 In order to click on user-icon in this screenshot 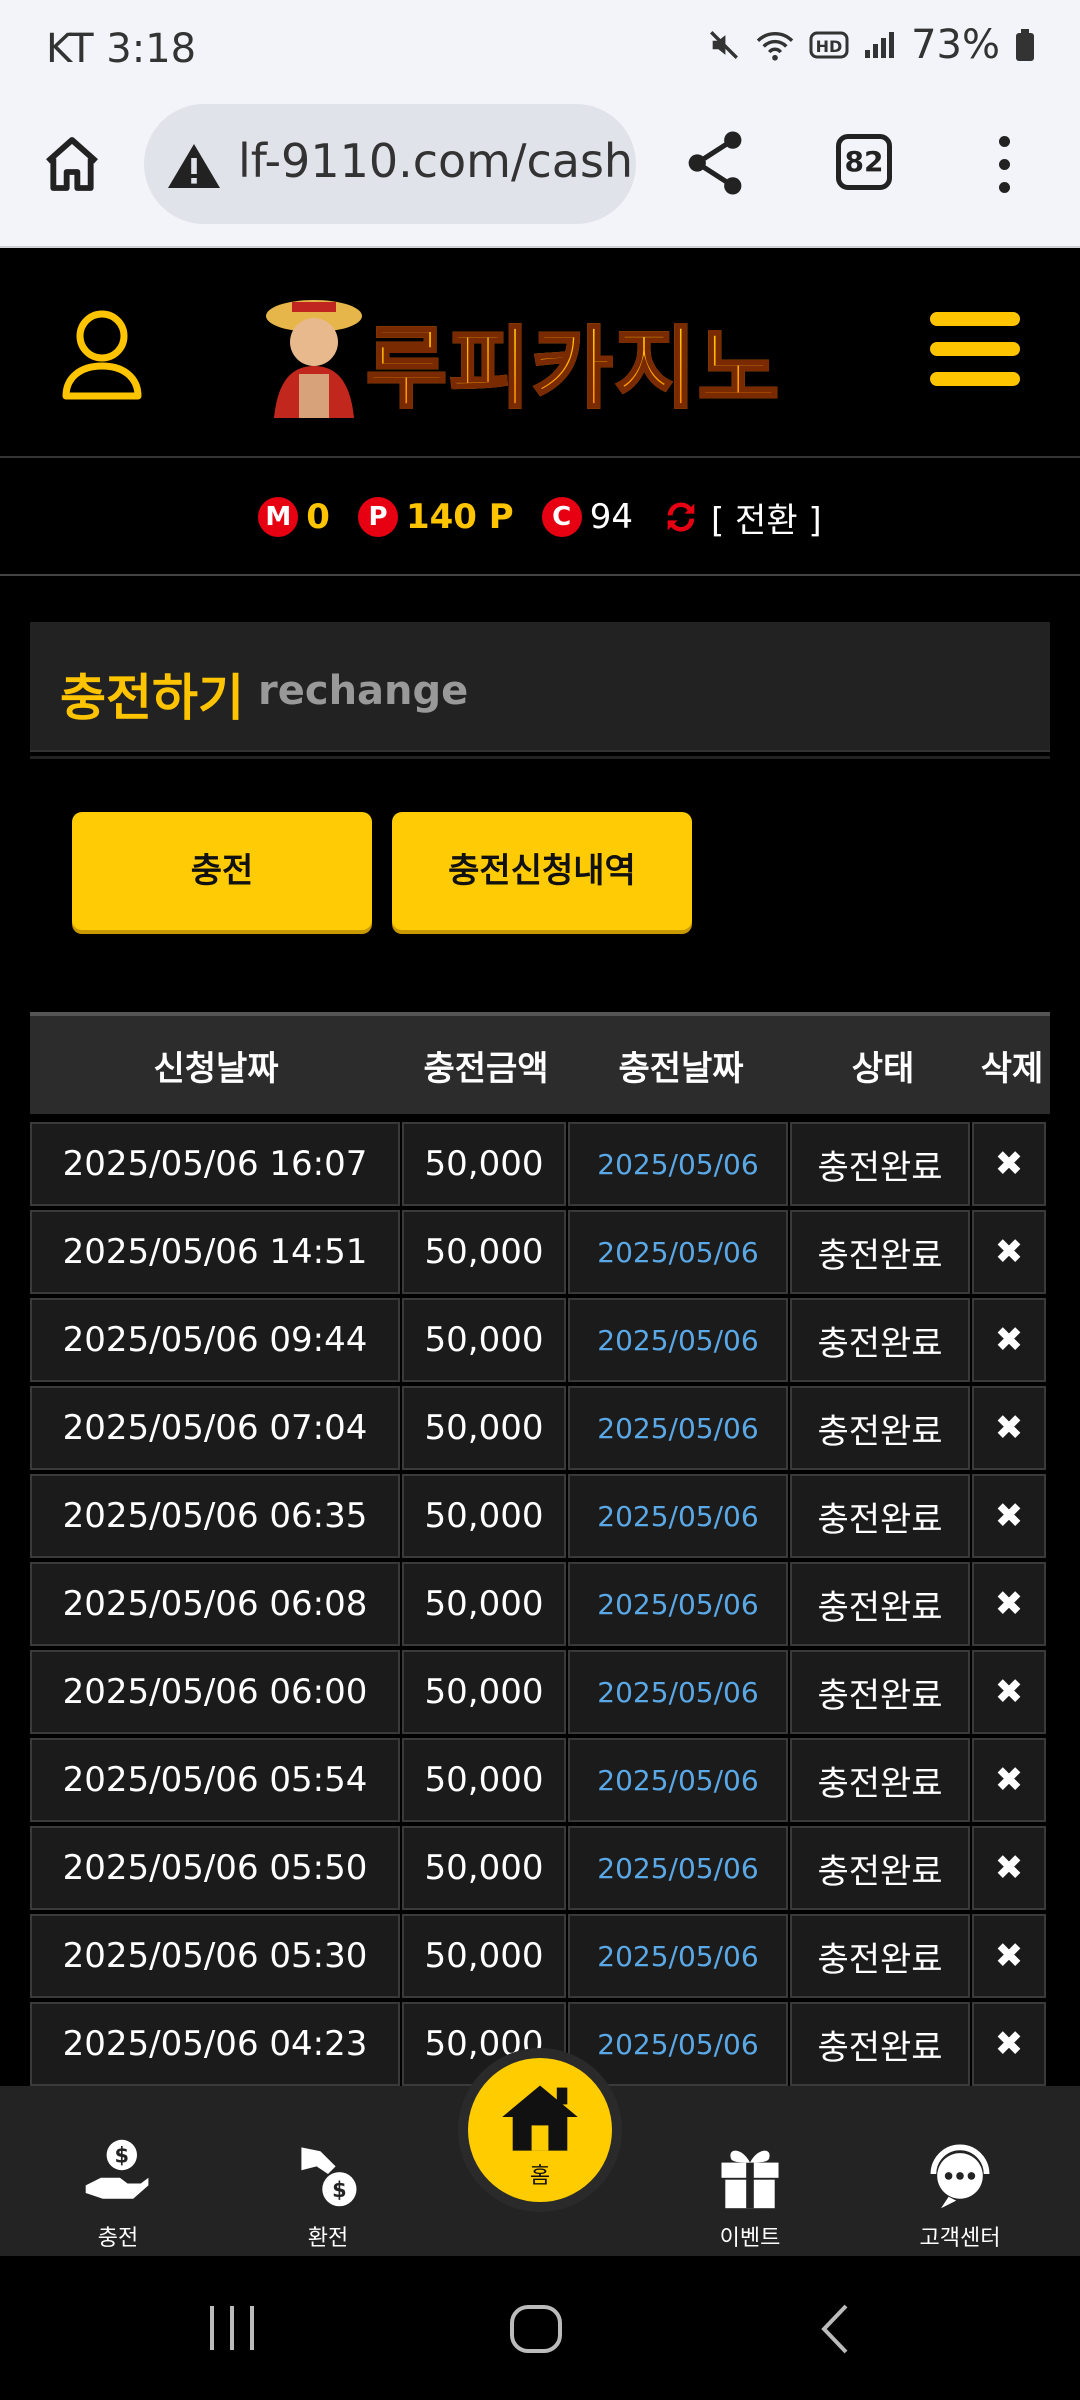, I will do `click(102, 354)`.